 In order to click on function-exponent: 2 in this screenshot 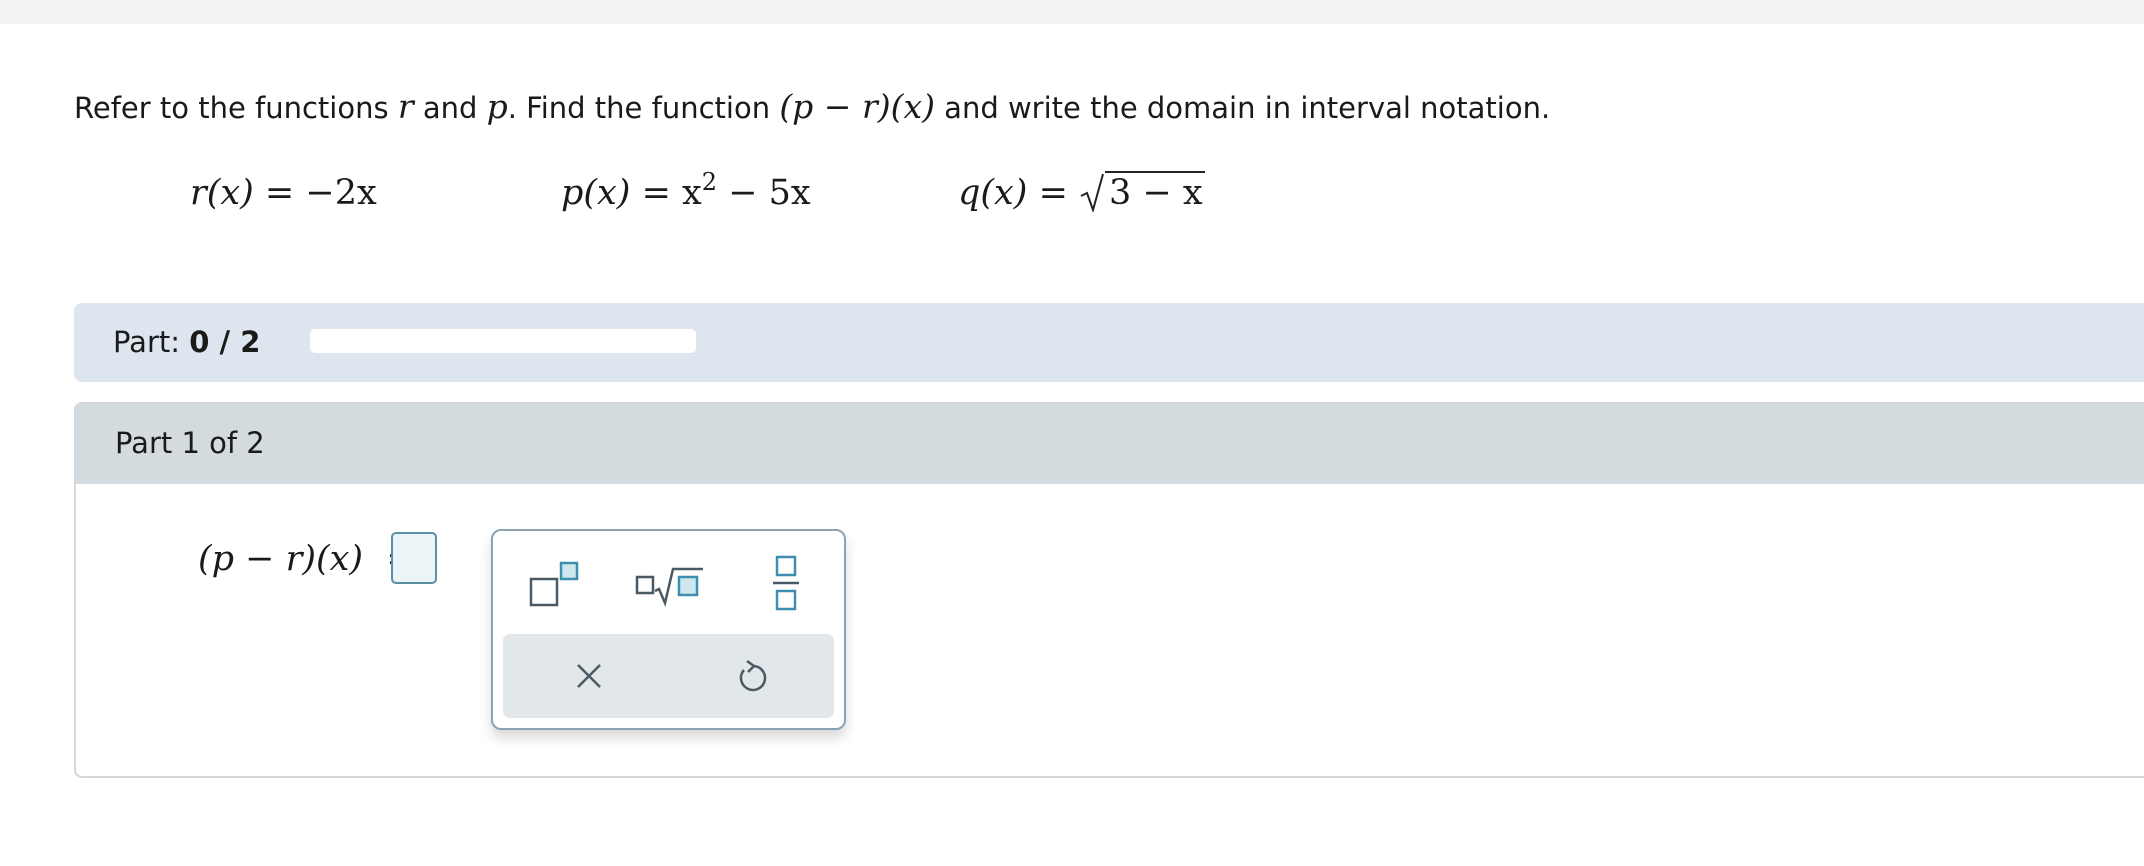, I will do `click(709, 182)`.